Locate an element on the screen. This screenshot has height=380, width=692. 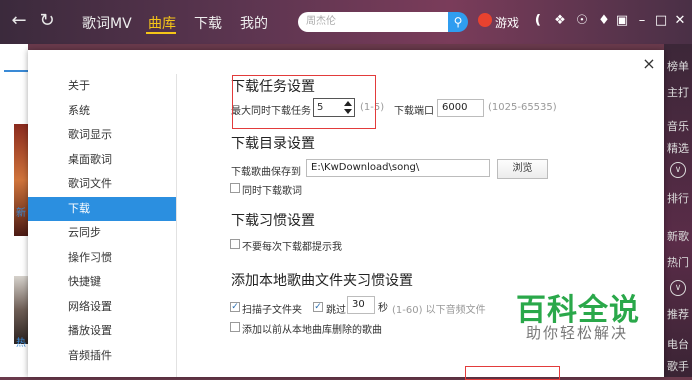
right-label: 新歌 is located at coordinates (678, 236).